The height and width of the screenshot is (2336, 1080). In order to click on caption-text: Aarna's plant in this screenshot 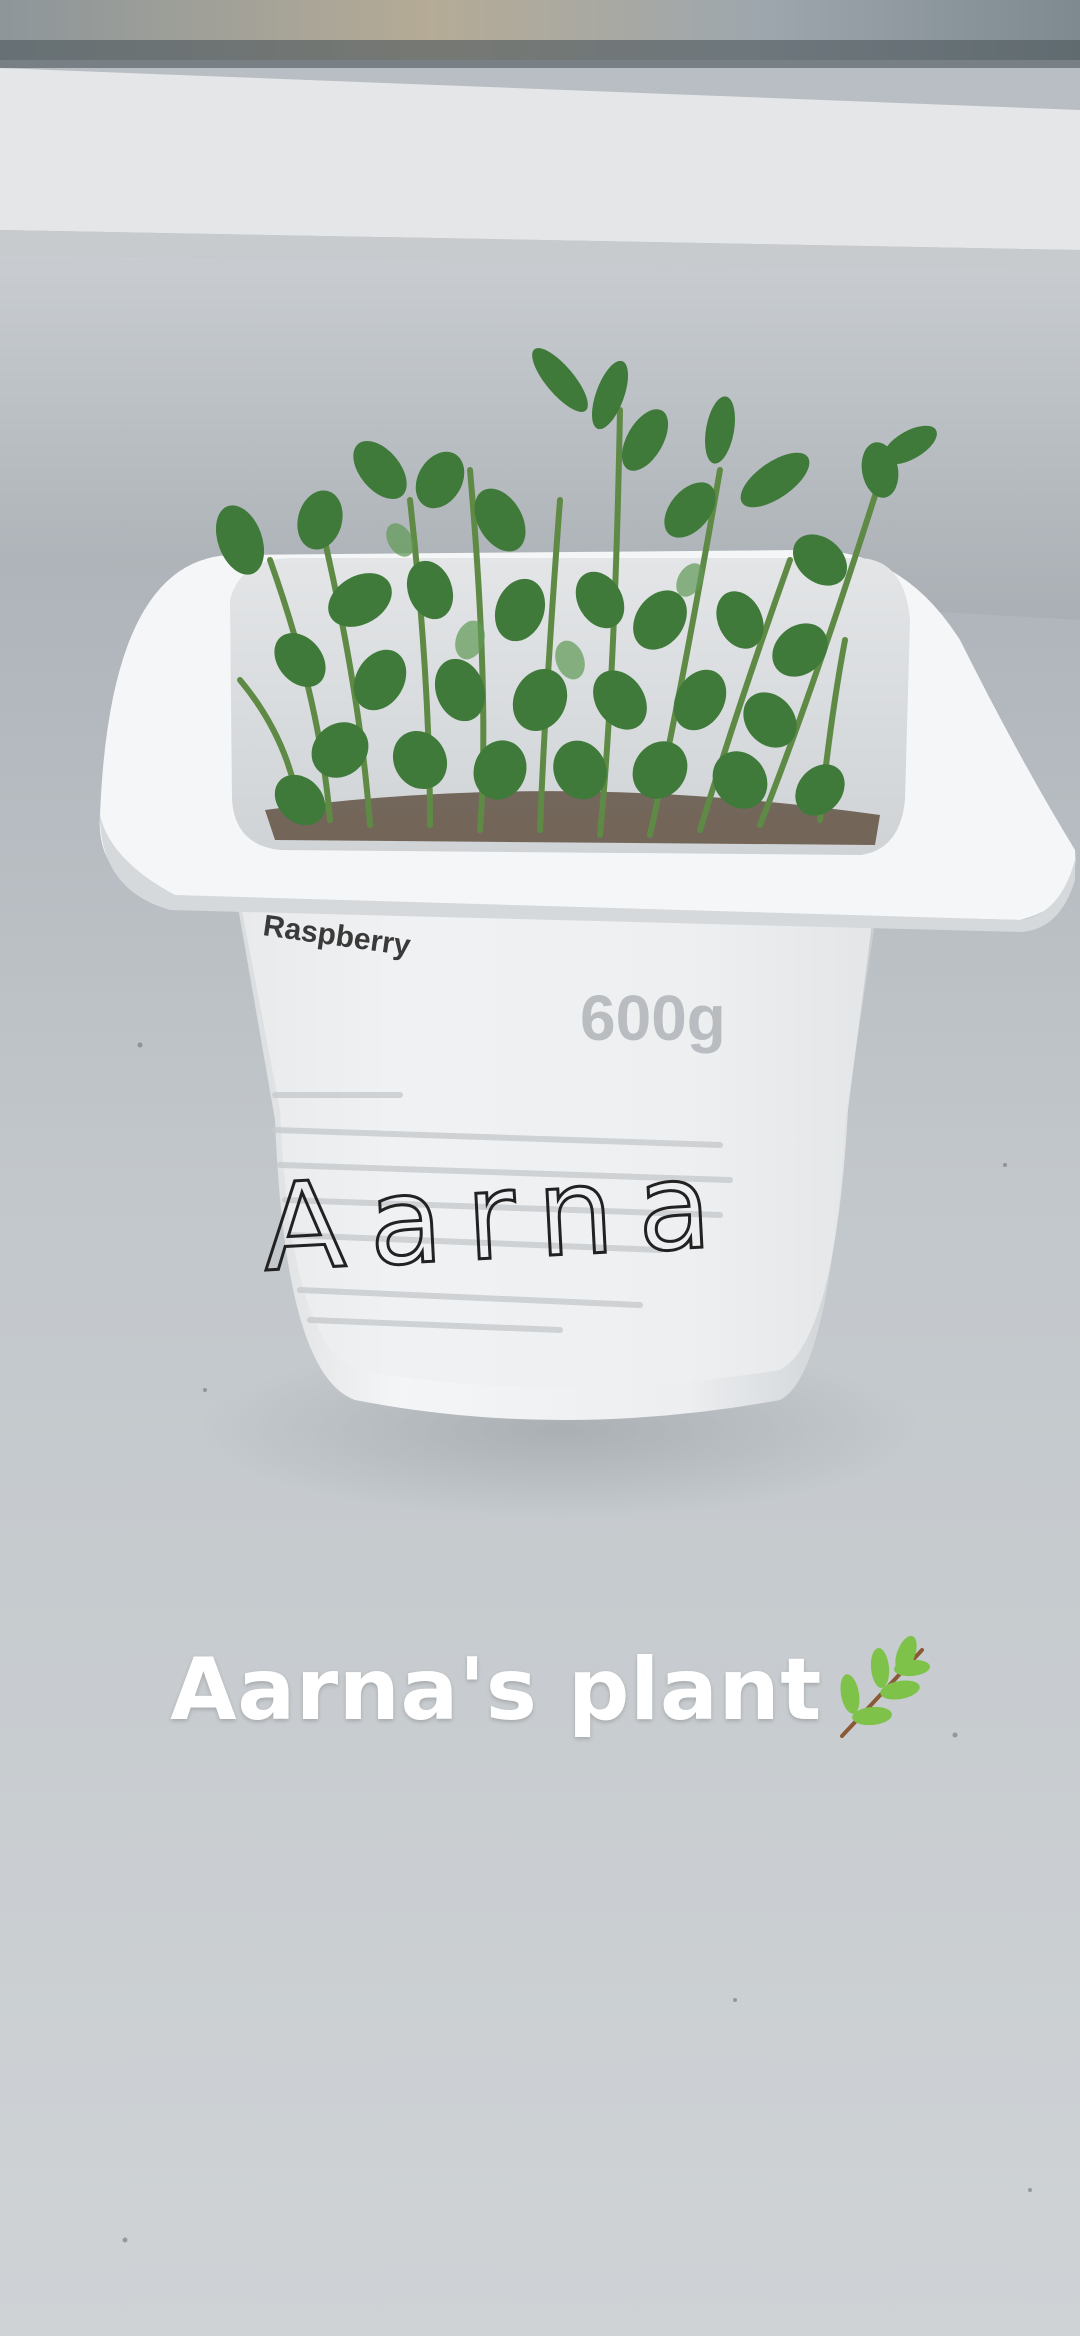, I will do `click(496, 1690)`.